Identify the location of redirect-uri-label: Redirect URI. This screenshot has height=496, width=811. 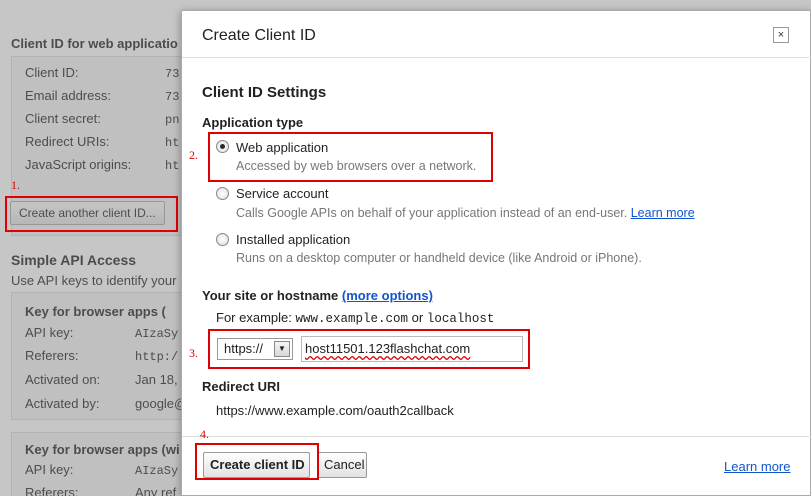
(241, 386).